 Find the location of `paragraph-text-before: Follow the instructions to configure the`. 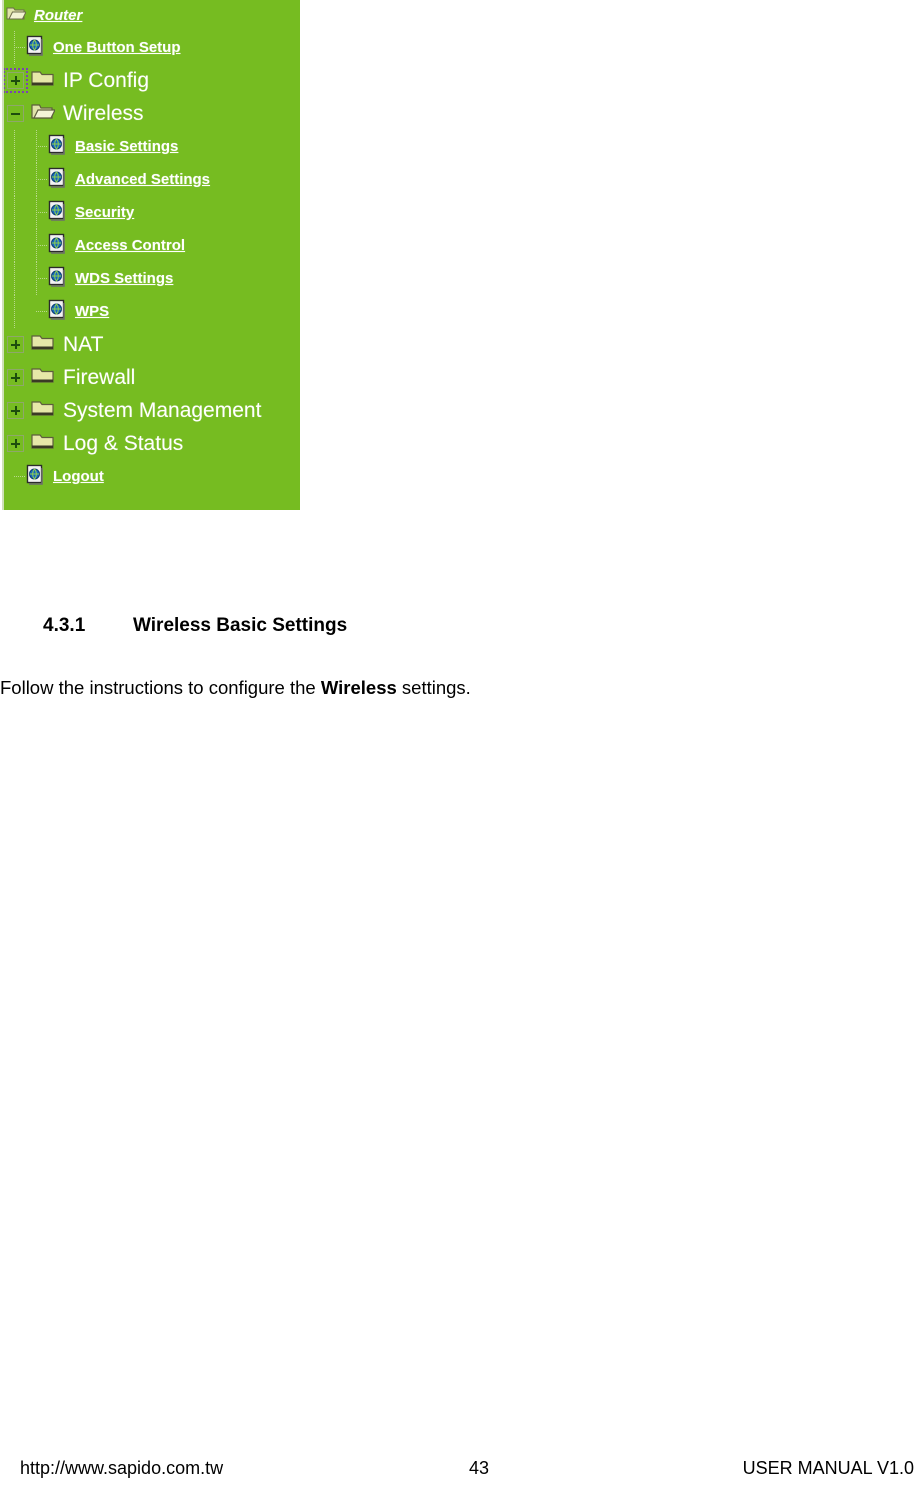

paragraph-text-before: Follow the instructions to configure the is located at coordinates (160, 687).